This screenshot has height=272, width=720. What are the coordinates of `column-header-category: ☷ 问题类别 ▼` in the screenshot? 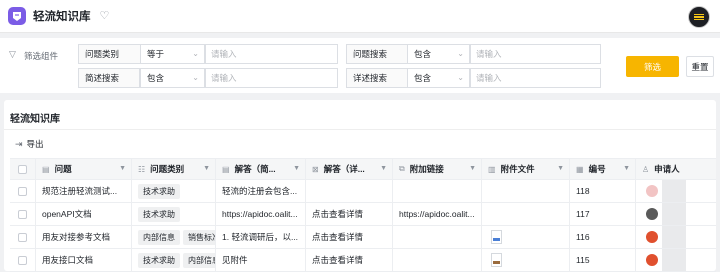 It's located at (174, 169).